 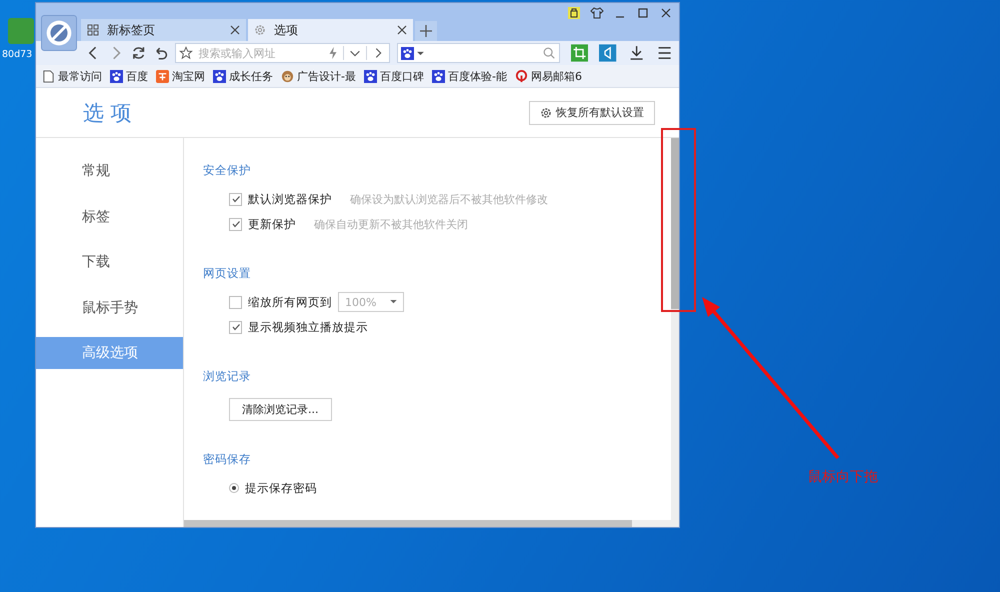 I want to click on monkey-icon, so click(x=287, y=76).